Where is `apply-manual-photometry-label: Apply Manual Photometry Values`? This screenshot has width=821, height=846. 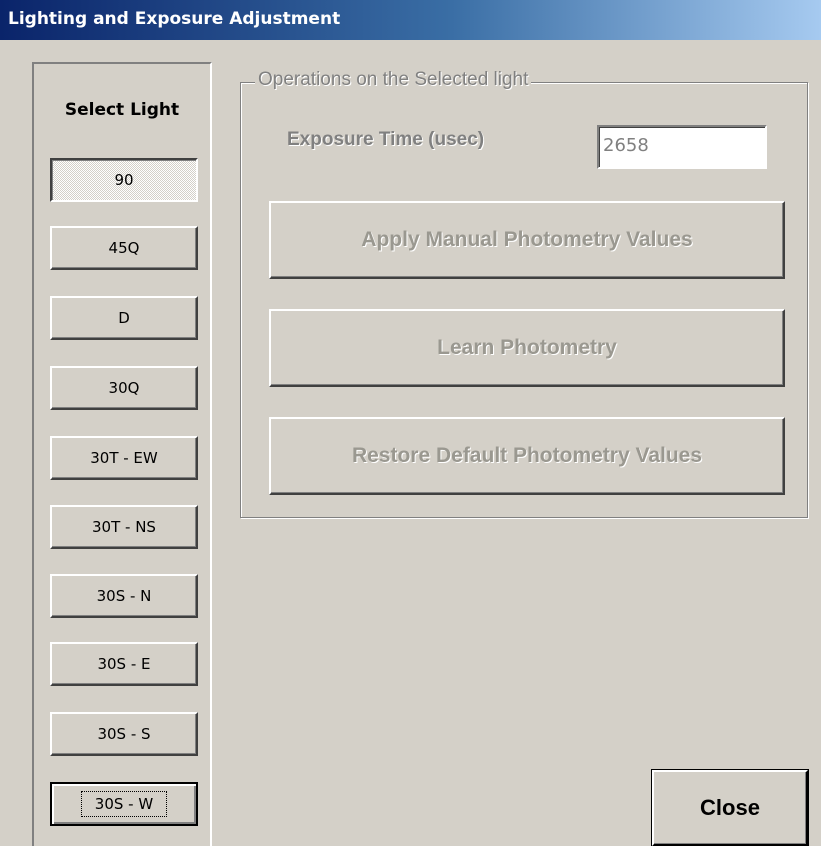 apply-manual-photometry-label: Apply Manual Photometry Values is located at coordinates (527, 239).